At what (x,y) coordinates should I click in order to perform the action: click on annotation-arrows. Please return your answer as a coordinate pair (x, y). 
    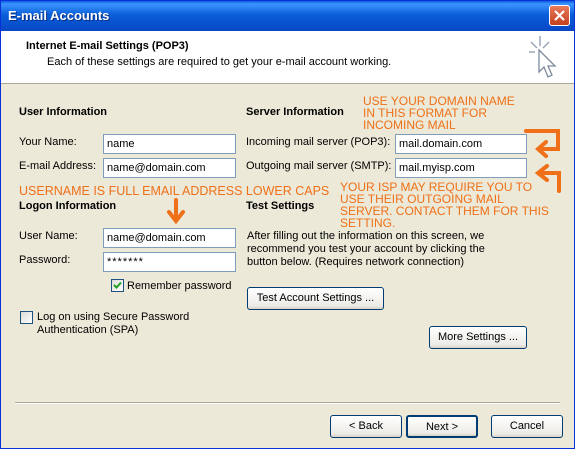
    Looking at the image, I should click on (364, 177).